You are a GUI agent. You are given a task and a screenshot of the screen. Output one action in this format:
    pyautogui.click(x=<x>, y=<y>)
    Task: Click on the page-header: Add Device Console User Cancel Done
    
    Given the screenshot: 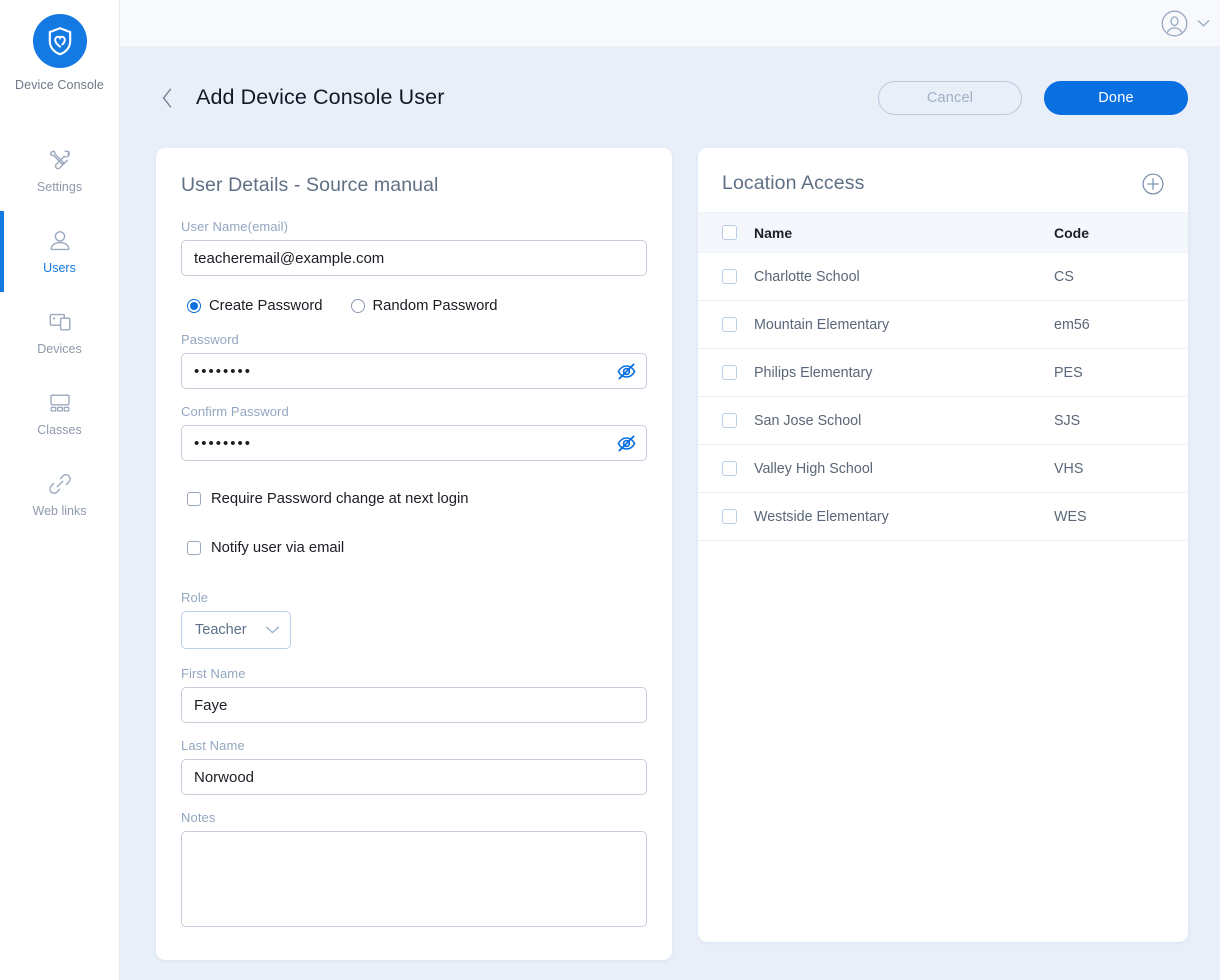 What is the action you would take?
    pyautogui.click(x=672, y=97)
    